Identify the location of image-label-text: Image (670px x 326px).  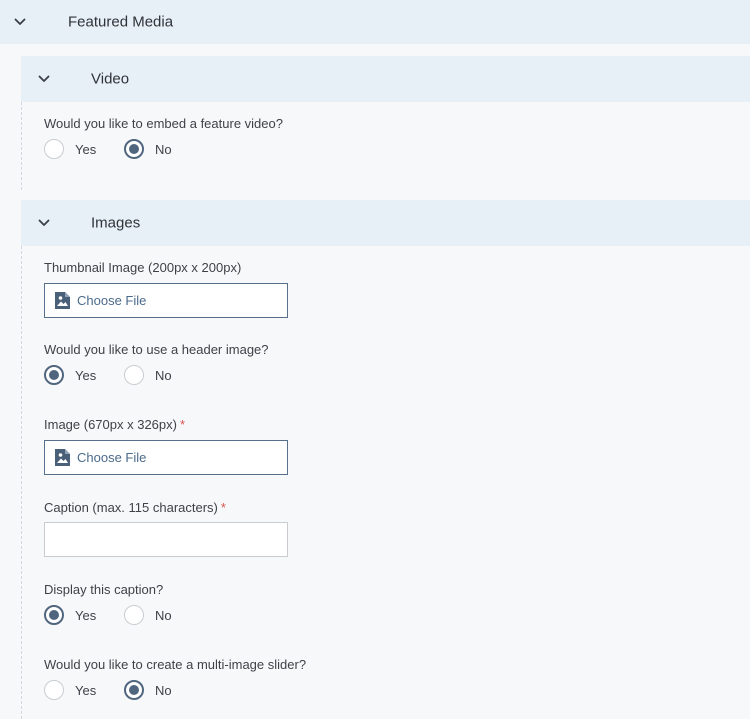
(110, 424).